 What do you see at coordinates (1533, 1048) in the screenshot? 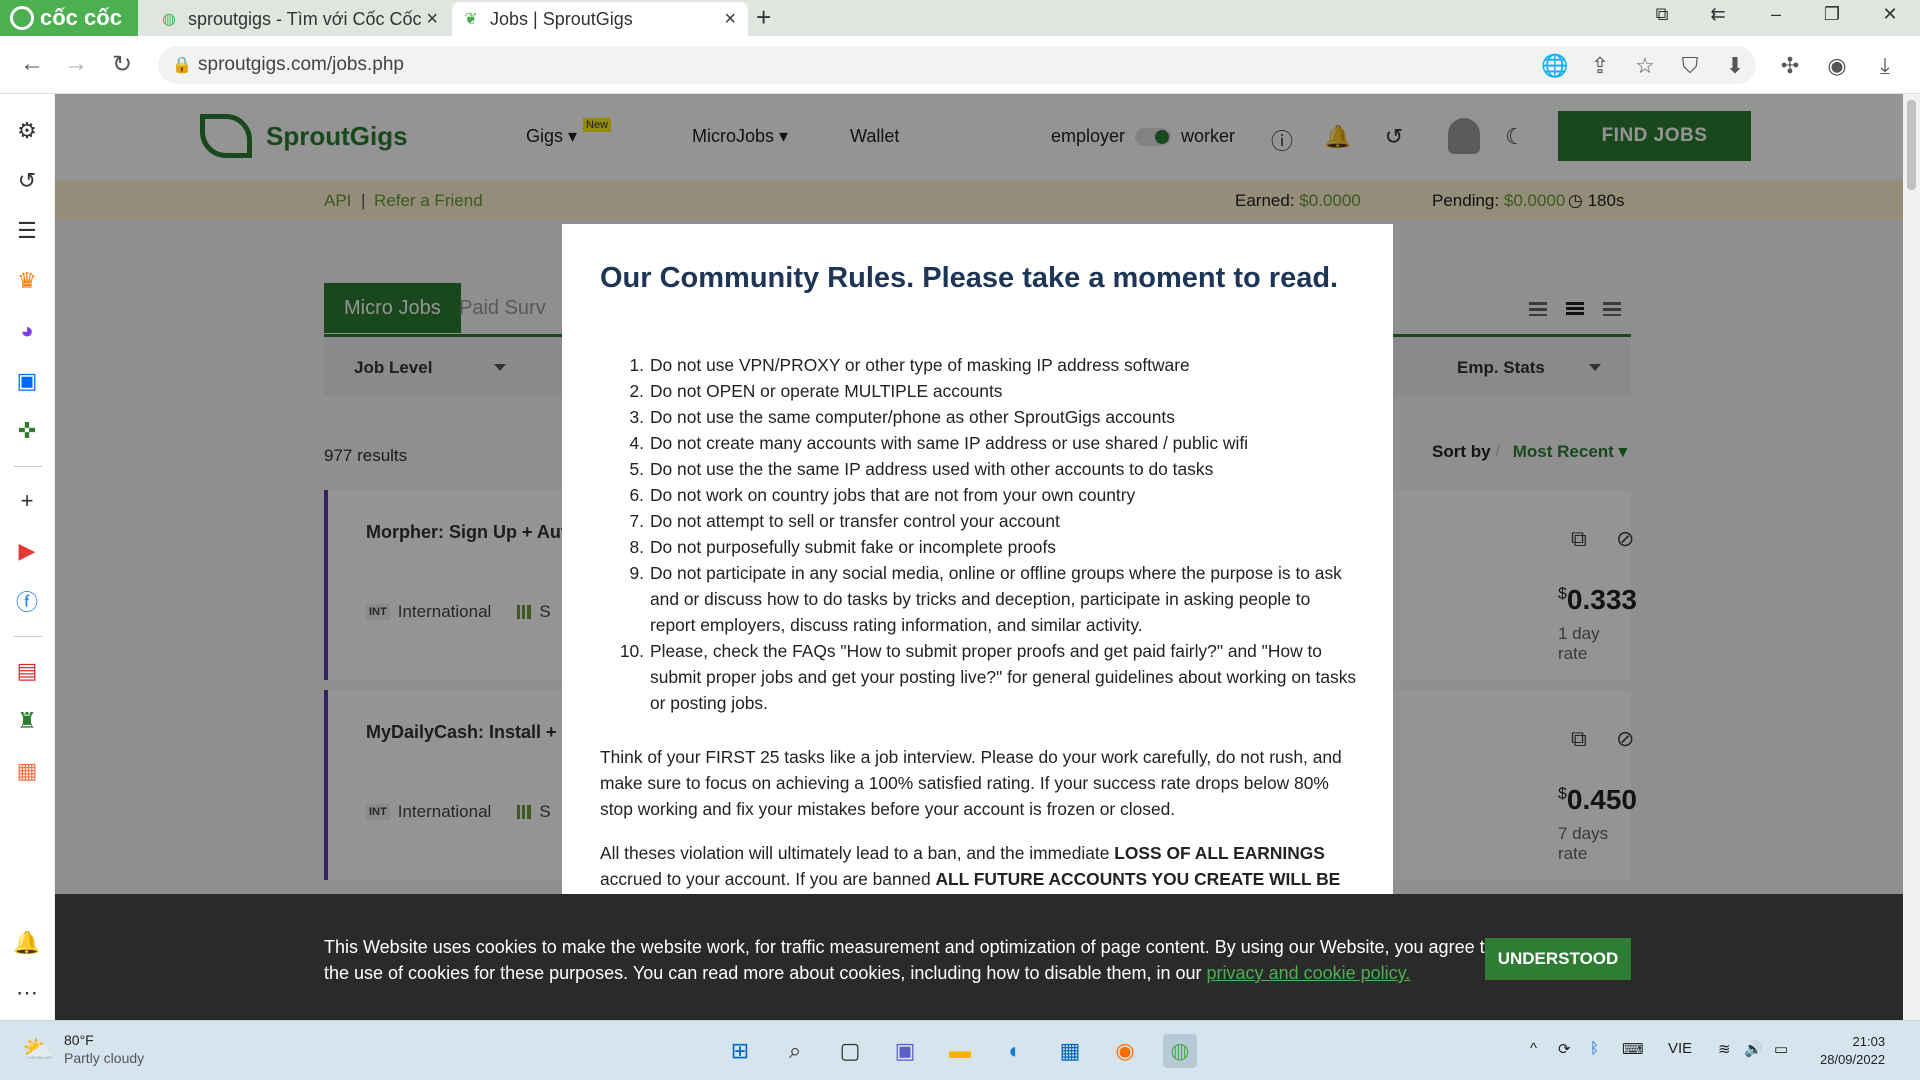
I see `chevron-up-icon: ^` at bounding box center [1533, 1048].